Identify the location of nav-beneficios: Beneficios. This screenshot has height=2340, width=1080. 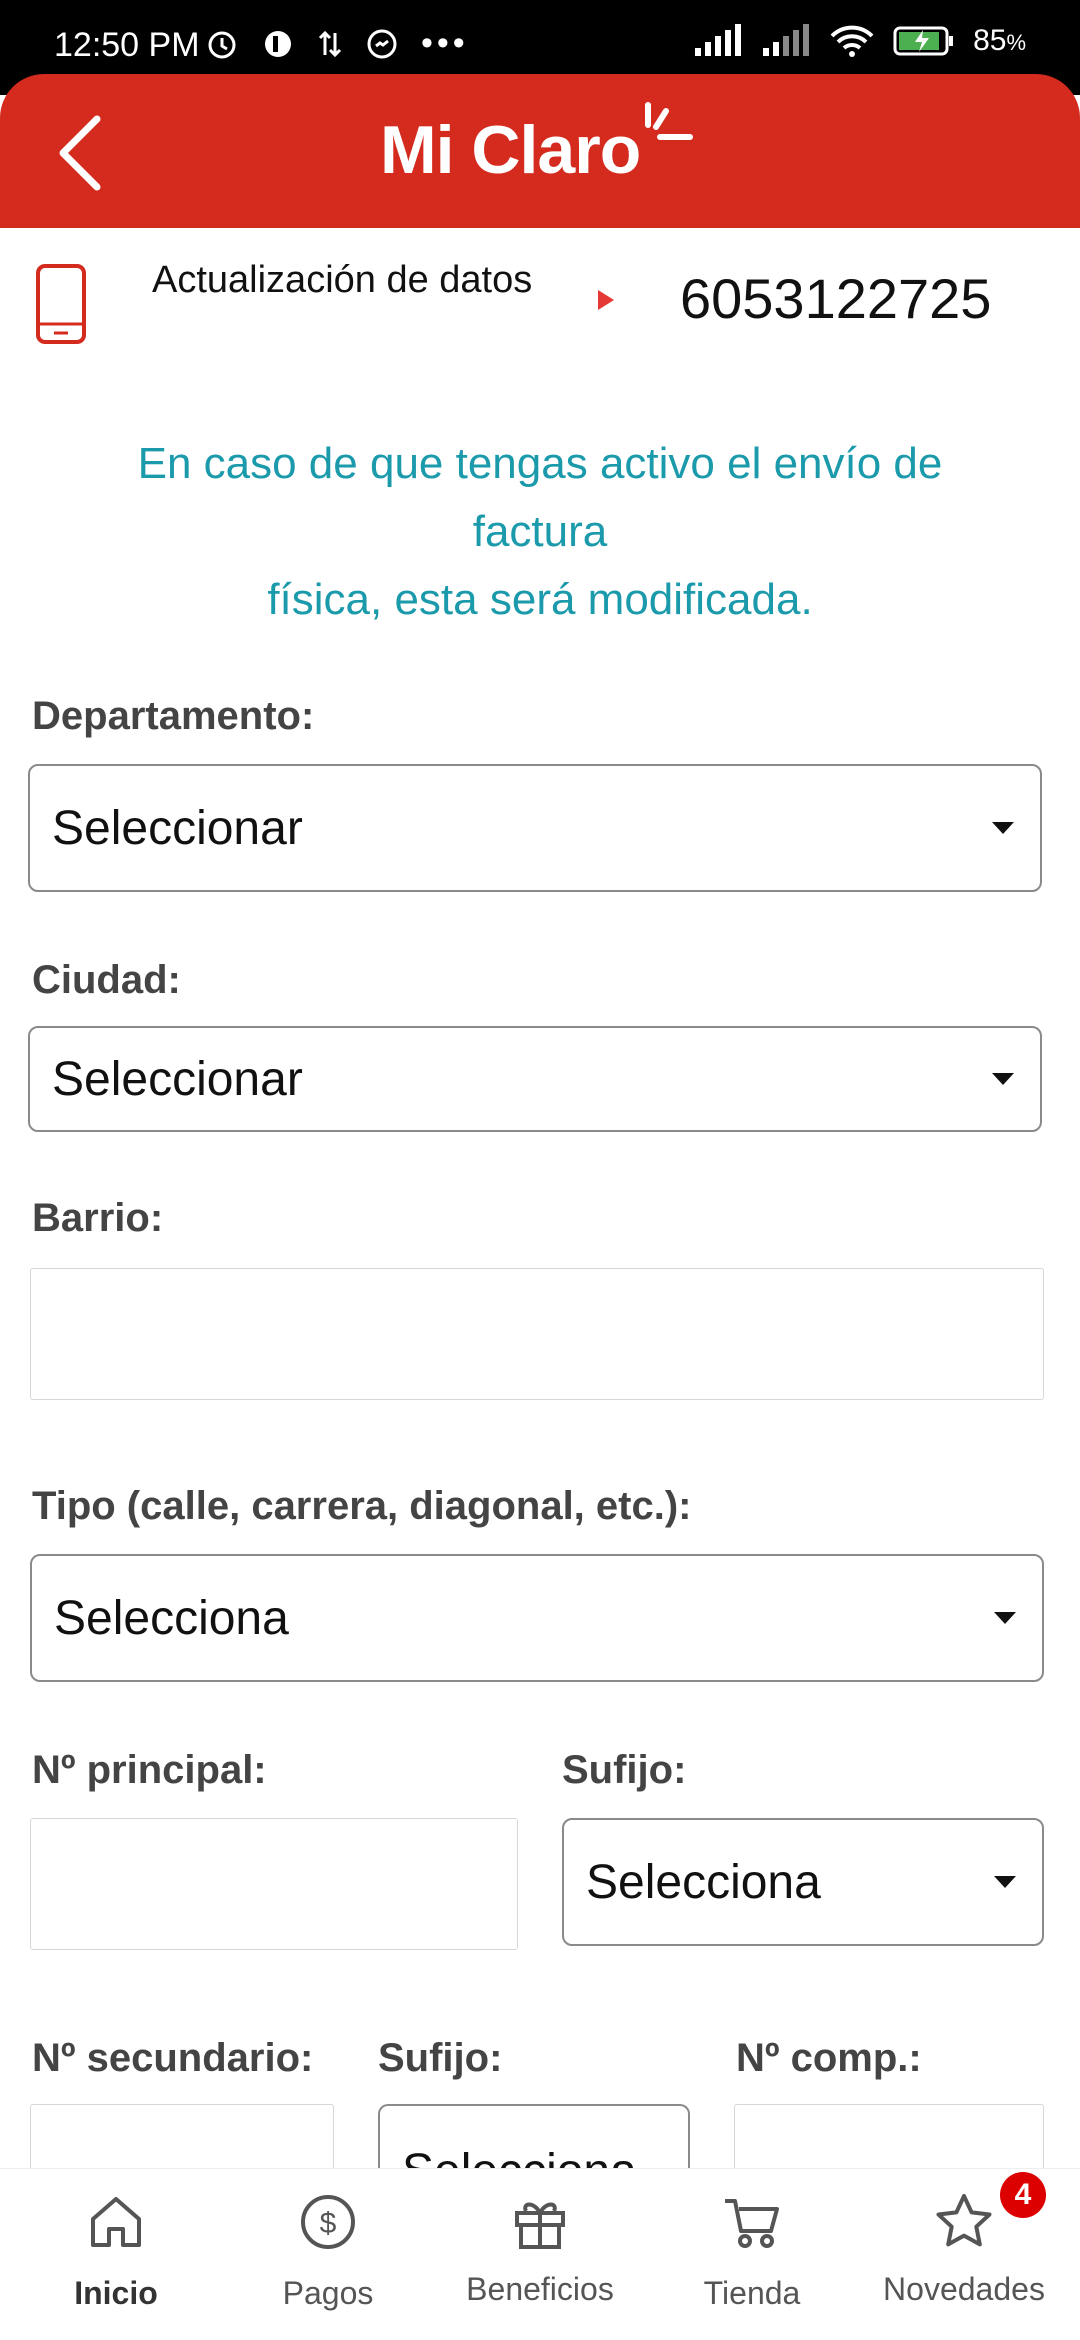
(540, 2254).